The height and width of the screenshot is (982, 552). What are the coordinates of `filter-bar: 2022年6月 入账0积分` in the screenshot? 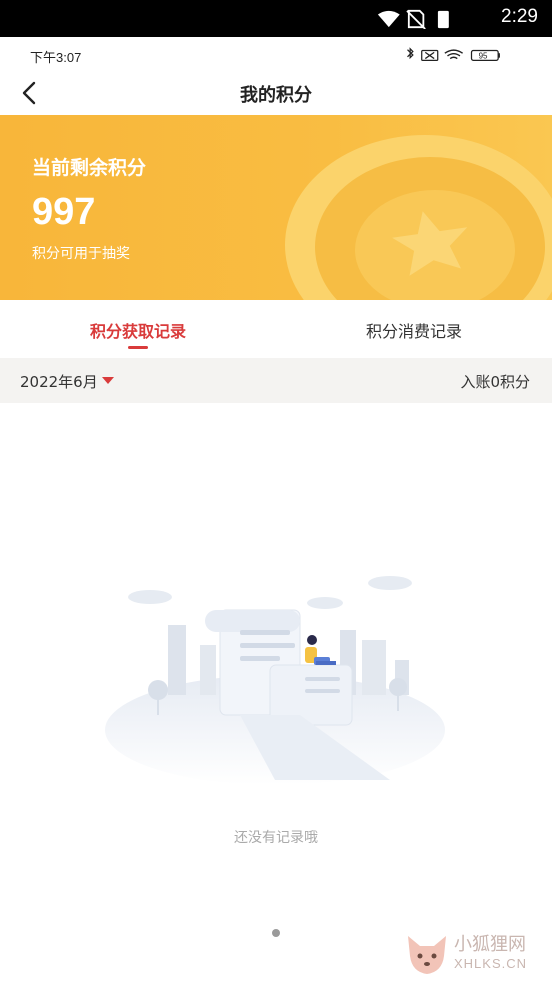 It's located at (276, 380).